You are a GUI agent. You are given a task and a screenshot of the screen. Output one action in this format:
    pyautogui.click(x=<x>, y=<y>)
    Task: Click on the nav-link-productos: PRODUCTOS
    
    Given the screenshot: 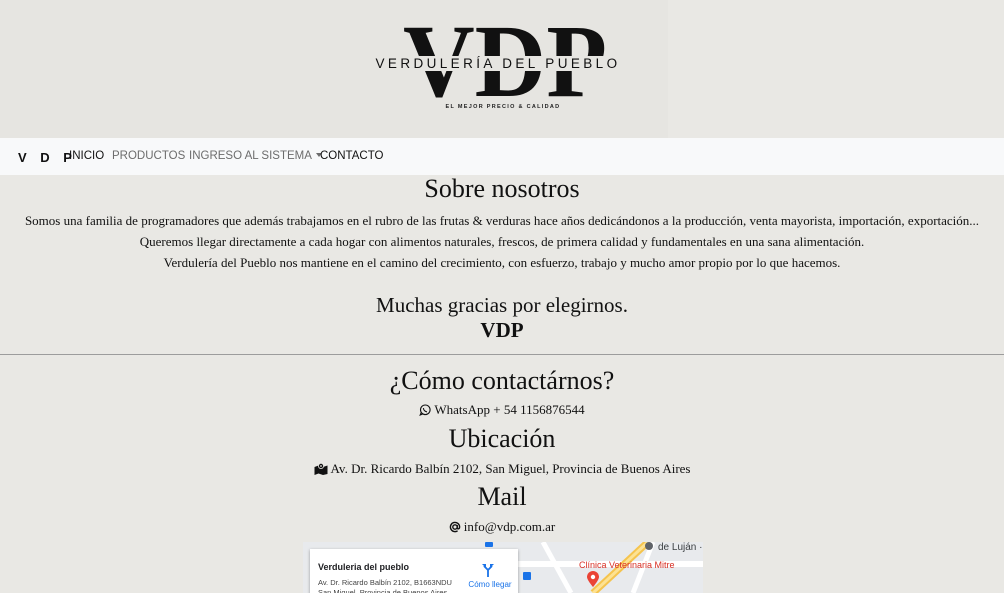 What is the action you would take?
    pyautogui.click(x=148, y=156)
    